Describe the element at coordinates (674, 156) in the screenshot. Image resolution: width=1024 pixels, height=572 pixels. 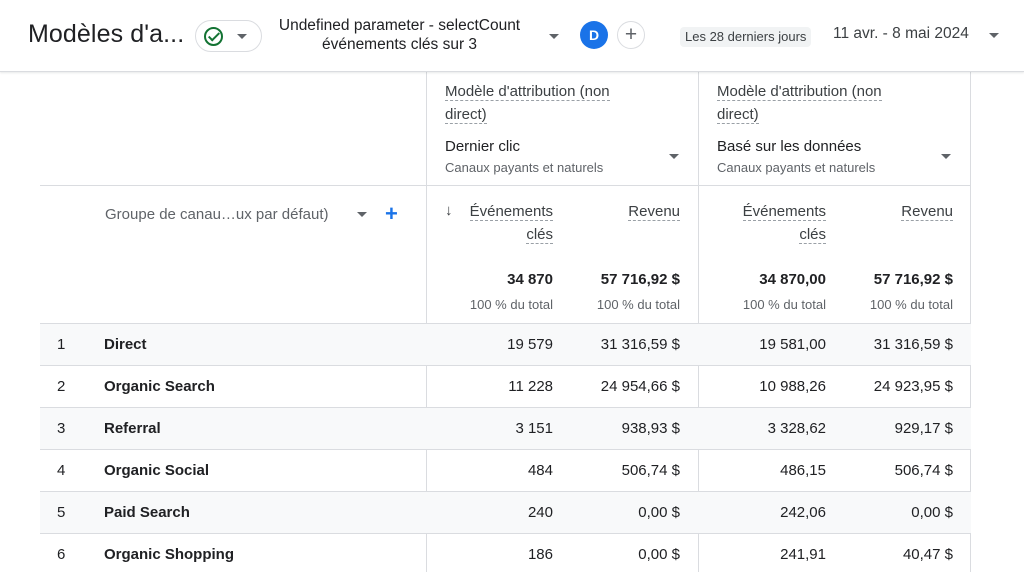
I see `model-1-chevron-down-icon` at that location.